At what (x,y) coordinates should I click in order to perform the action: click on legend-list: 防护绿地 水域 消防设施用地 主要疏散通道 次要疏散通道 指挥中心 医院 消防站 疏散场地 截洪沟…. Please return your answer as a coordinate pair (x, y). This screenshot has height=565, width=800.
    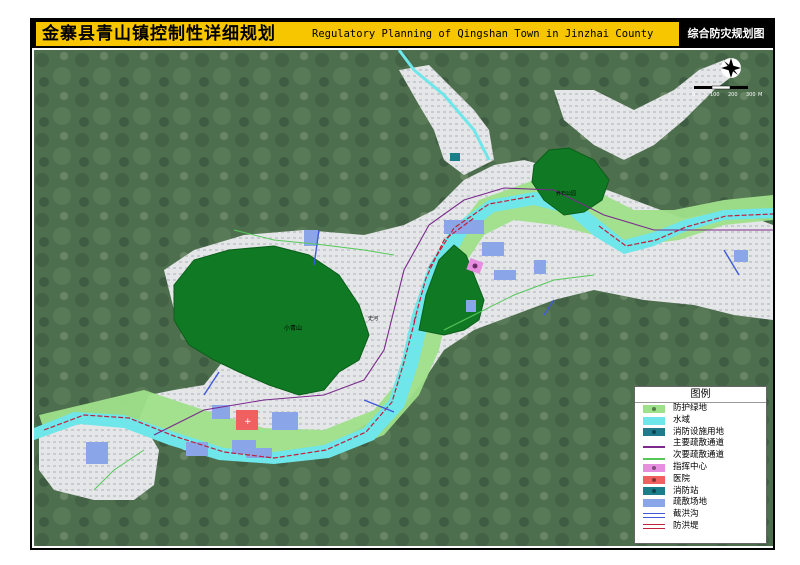
    Looking at the image, I should click on (700, 468).